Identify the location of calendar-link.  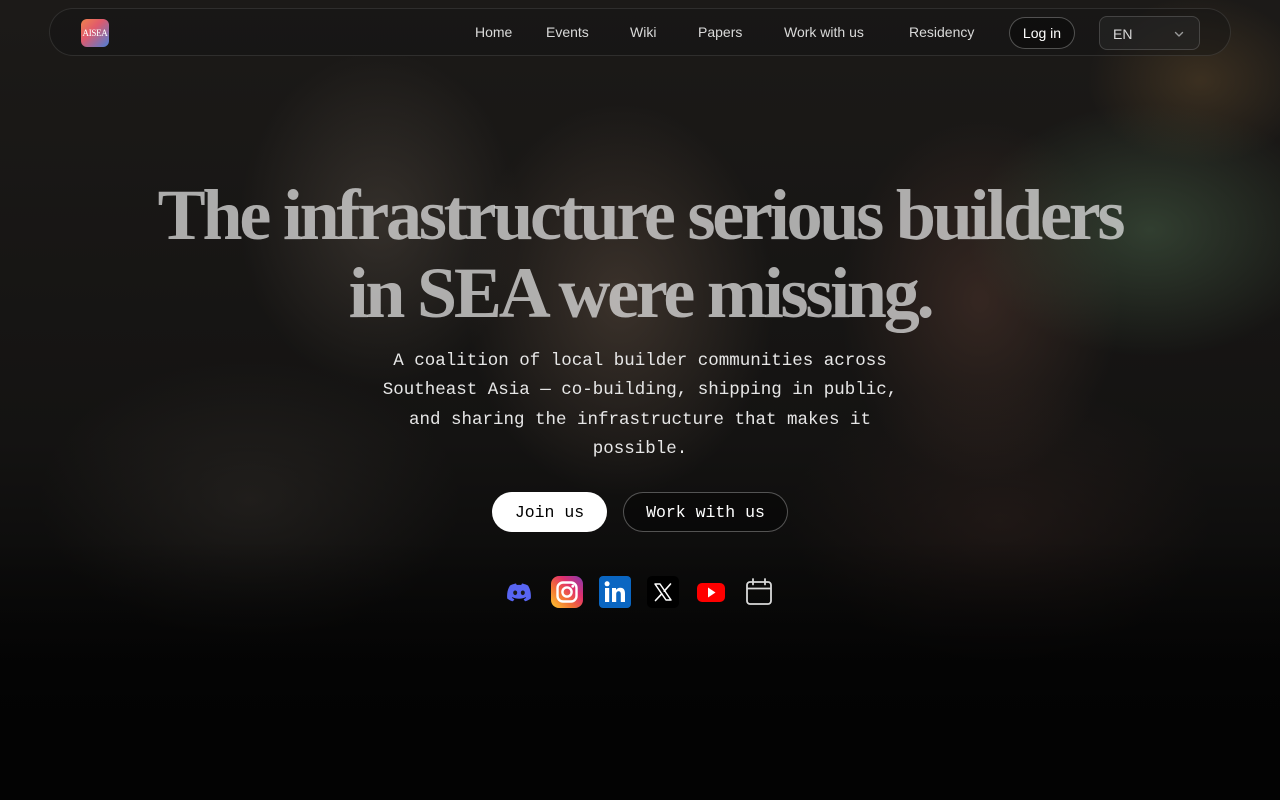
(759, 592).